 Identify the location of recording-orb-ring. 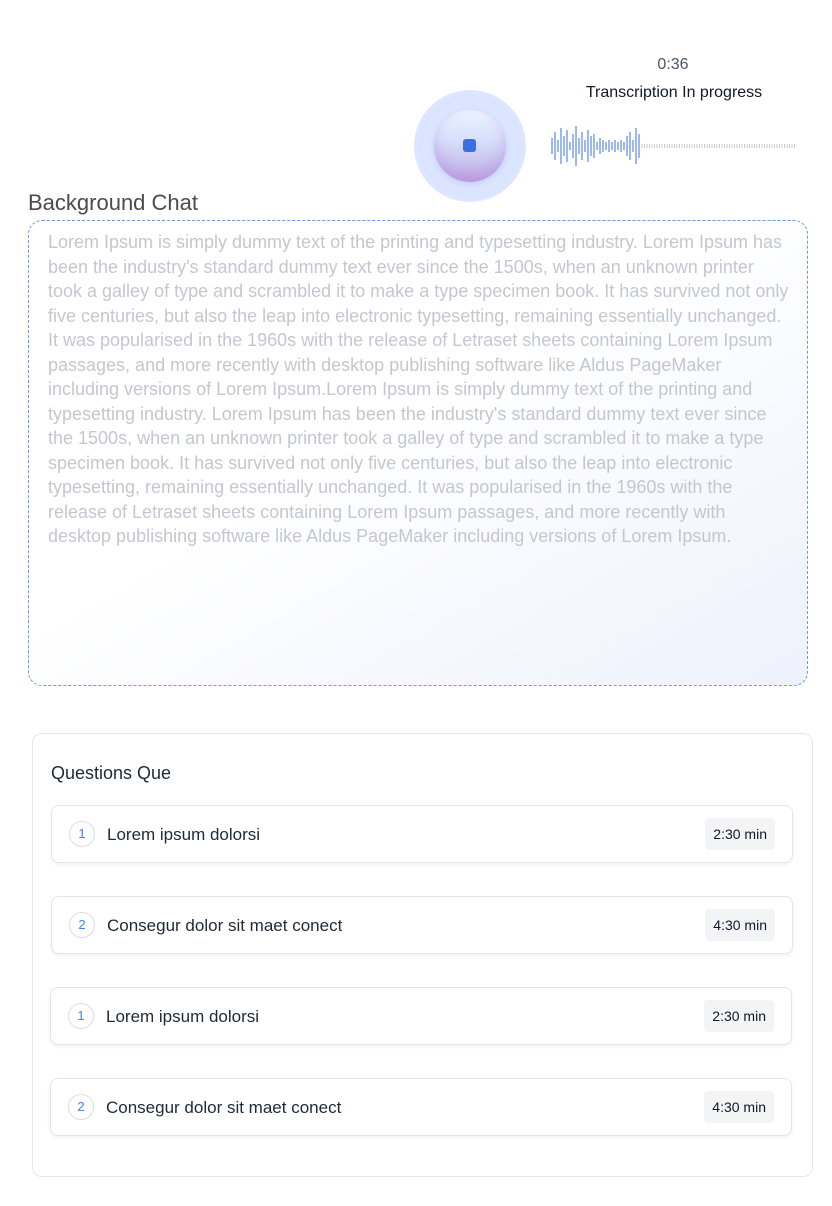
(470, 146).